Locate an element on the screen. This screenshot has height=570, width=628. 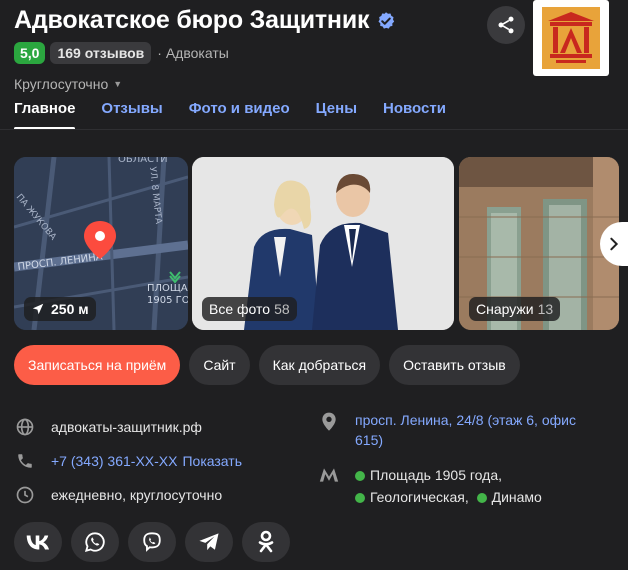
all-photos-count: 58 is located at coordinates (282, 309).